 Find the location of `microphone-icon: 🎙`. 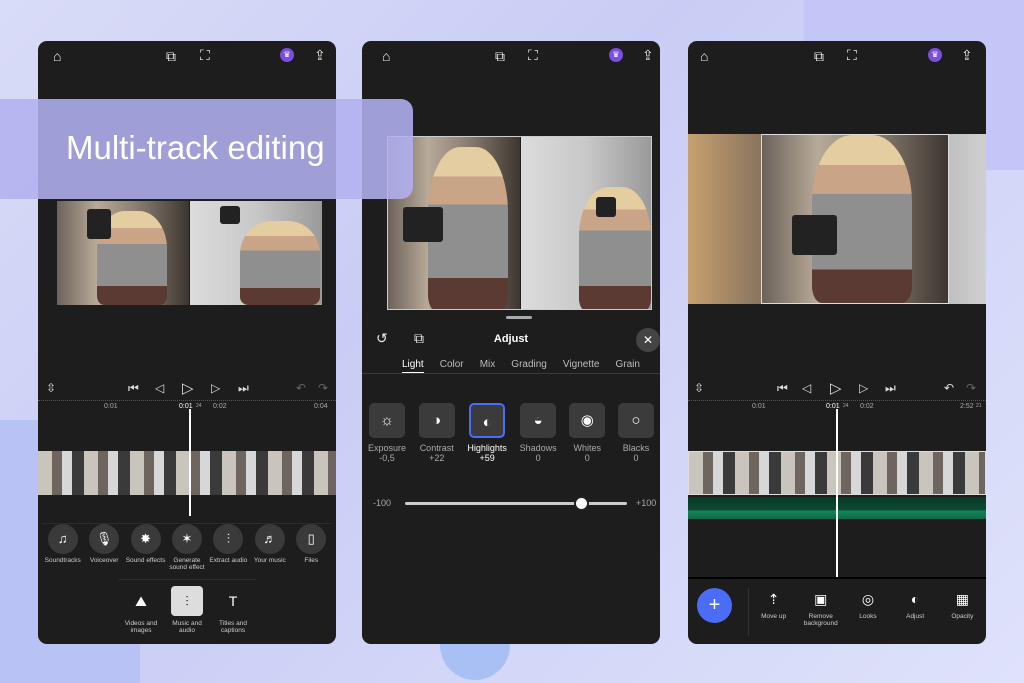

microphone-icon: 🎙 is located at coordinates (104, 539).